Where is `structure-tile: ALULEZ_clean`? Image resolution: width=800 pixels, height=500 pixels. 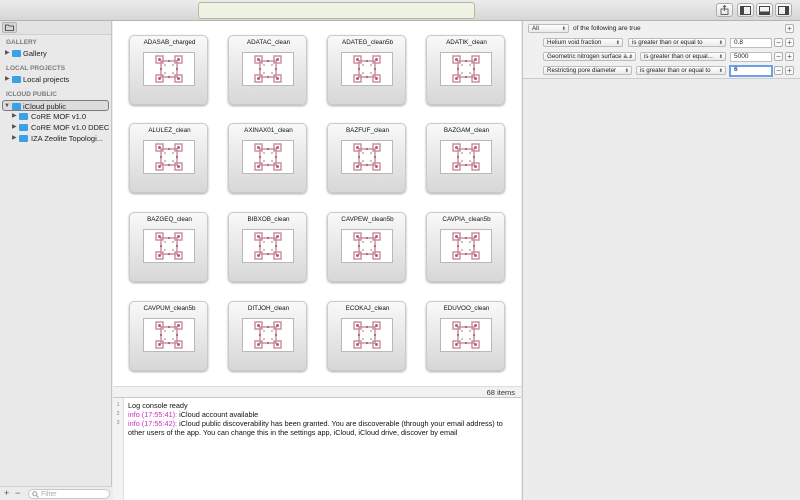 structure-tile: ALULEZ_clean is located at coordinates (168, 158).